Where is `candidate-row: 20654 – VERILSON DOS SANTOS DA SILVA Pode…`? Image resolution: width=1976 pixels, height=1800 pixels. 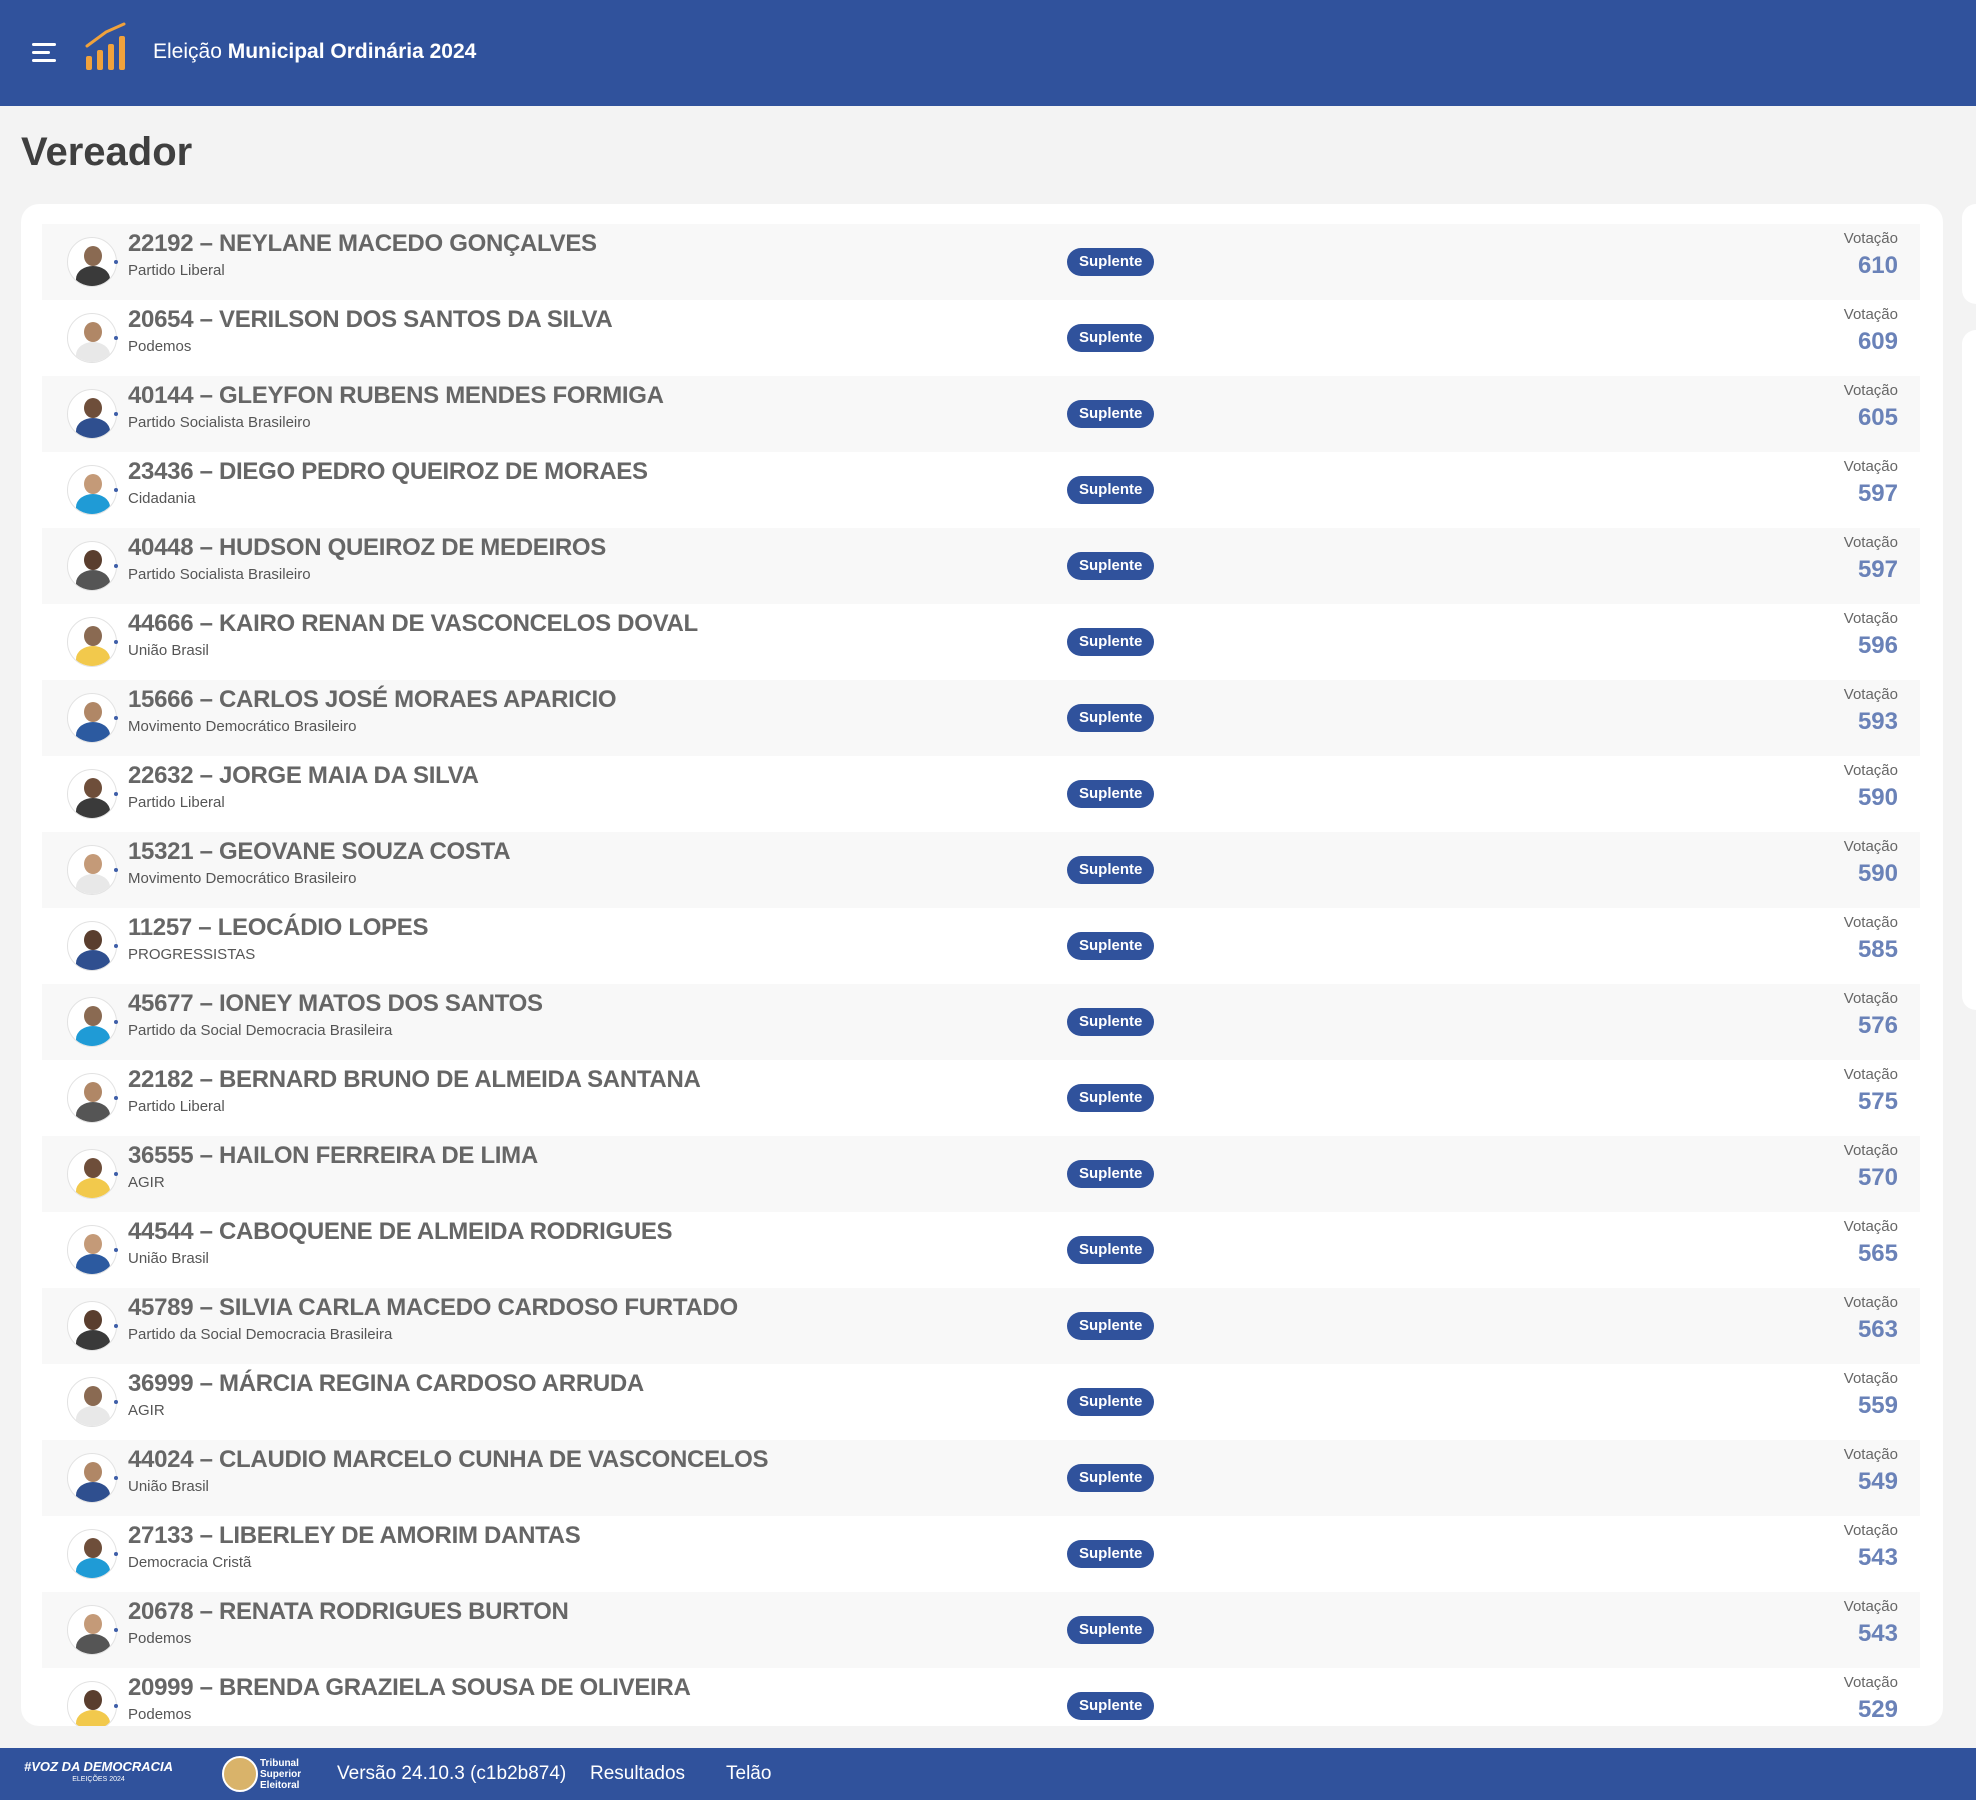
candidate-row: 20654 – VERILSON DOS SANTOS DA SILVA Pode… is located at coordinates (981, 338).